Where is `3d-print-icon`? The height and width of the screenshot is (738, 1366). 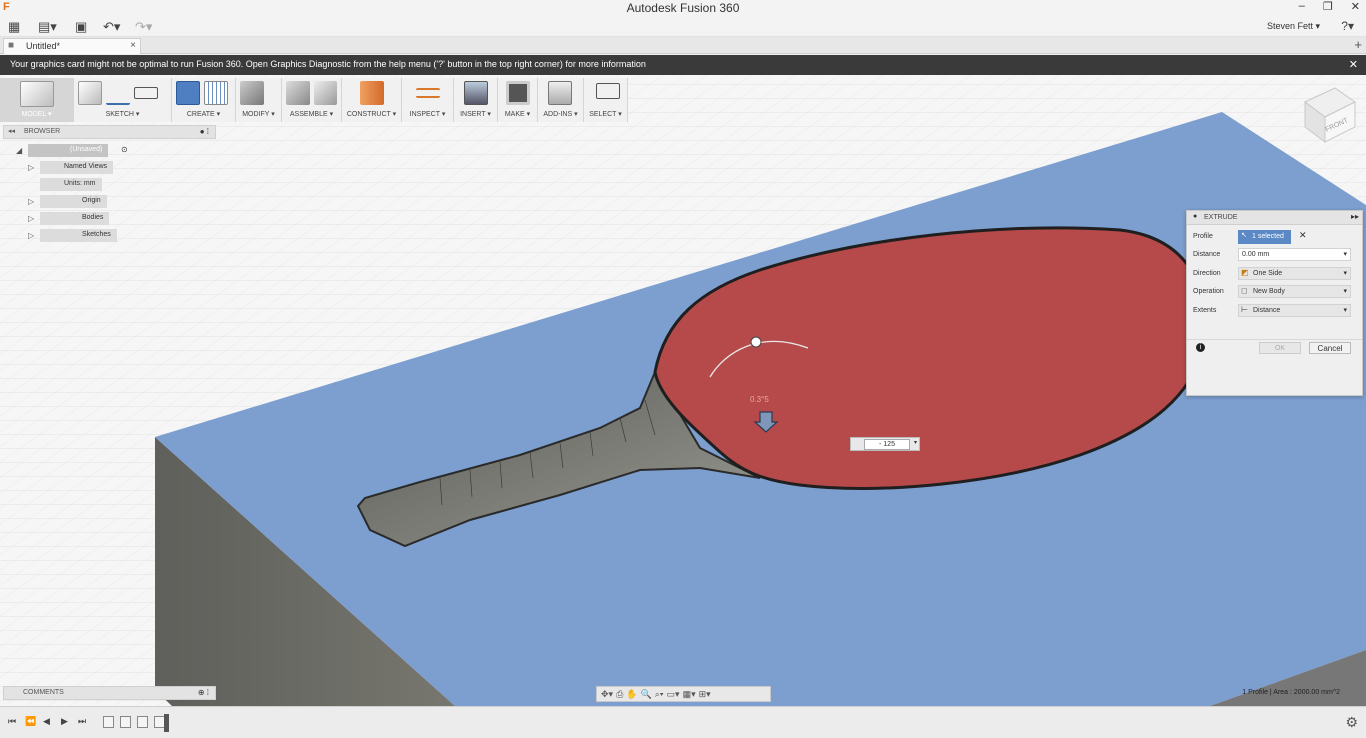
3d-print-icon is located at coordinates (518, 93).